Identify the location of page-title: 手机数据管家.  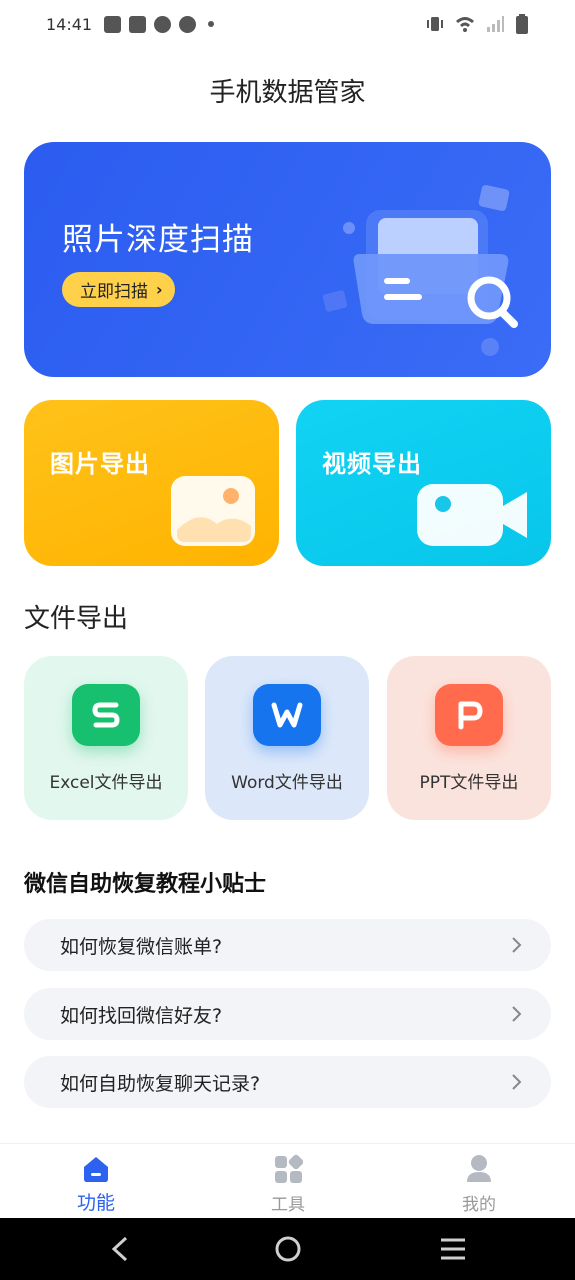
(287, 93).